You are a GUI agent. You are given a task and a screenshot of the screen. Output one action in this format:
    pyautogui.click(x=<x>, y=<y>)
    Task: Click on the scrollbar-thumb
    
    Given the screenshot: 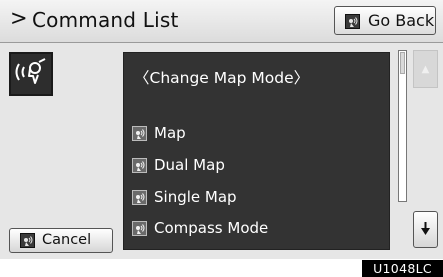 What is the action you would take?
    pyautogui.click(x=402, y=63)
    